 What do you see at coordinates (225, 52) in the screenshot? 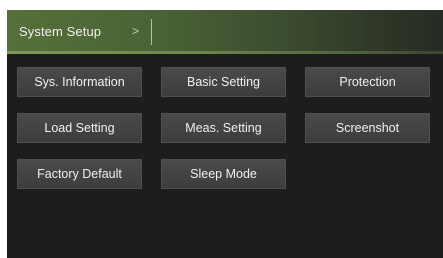
I see `header-accent-line` at bounding box center [225, 52].